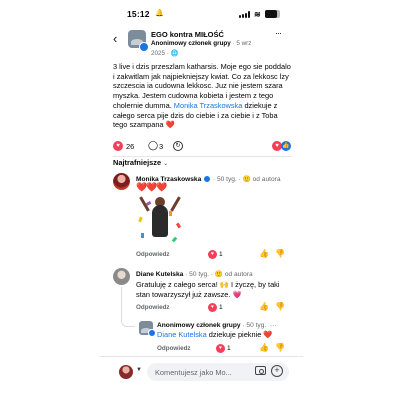 This screenshot has width=400, height=400. Describe the element at coordinates (260, 370) in the screenshot. I see `camera-icon` at that location.